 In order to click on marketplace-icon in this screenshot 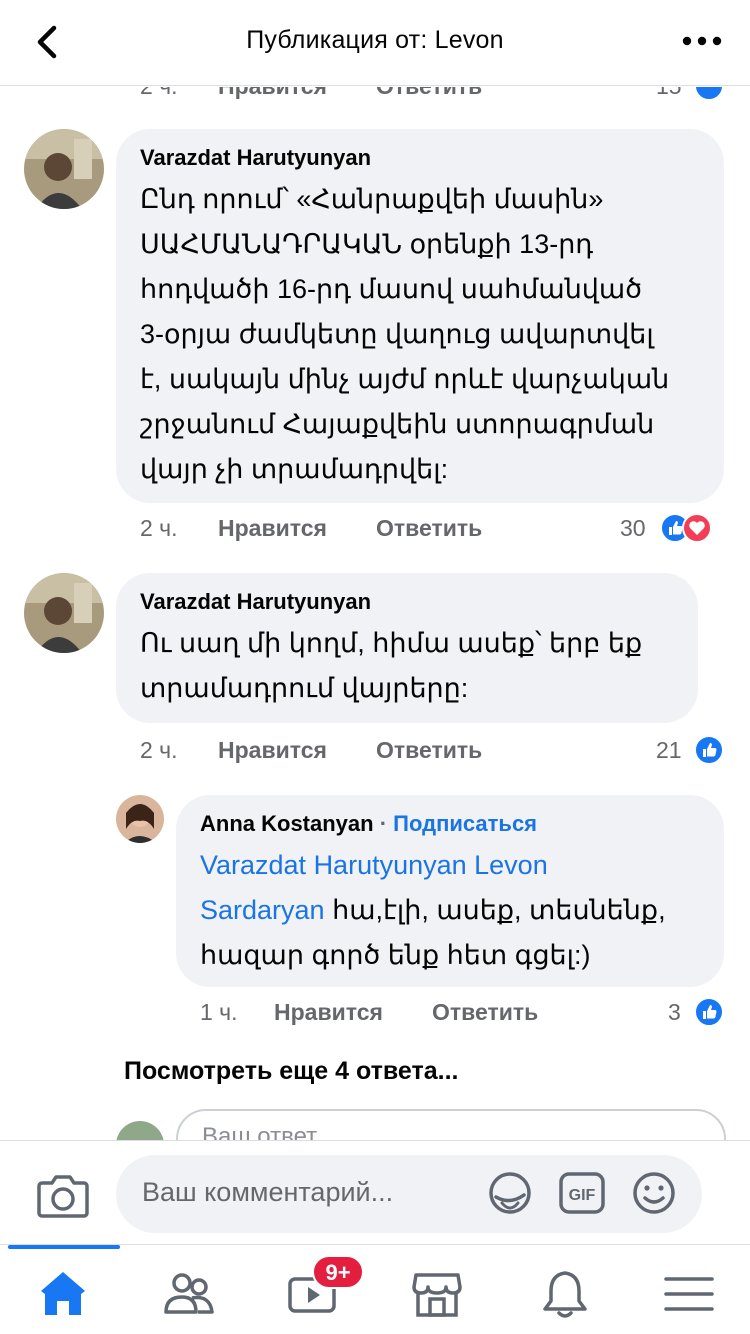, I will do `click(437, 1294)`.